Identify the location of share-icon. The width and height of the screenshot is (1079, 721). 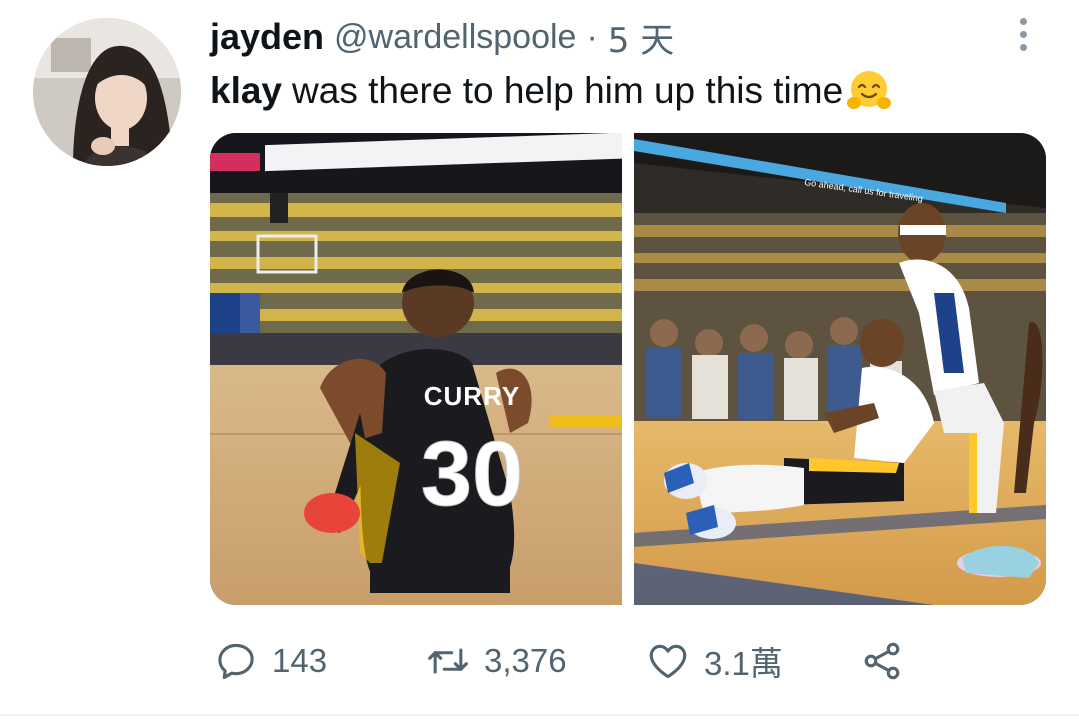
(882, 661).